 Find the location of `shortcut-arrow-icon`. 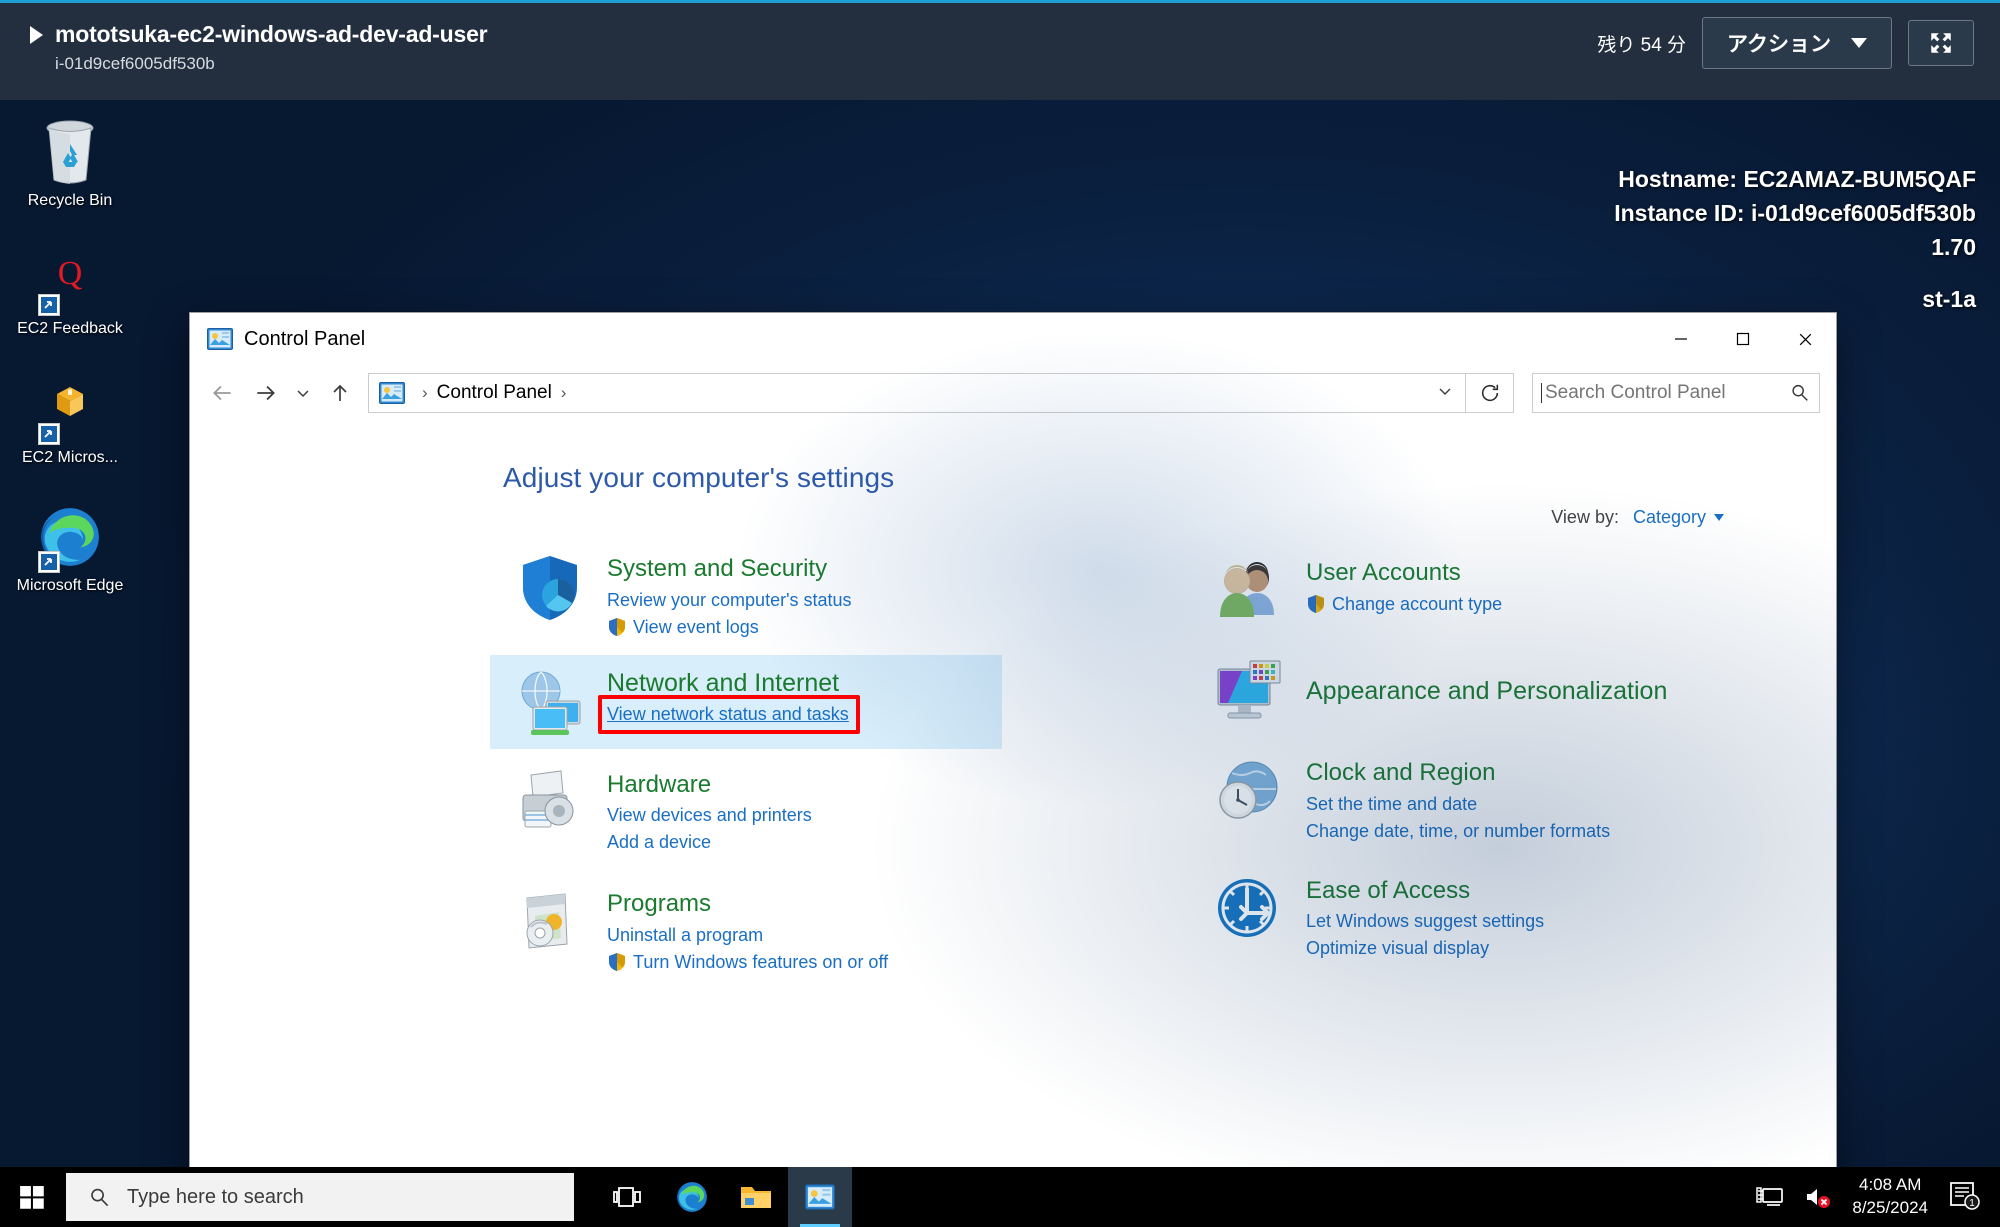

shortcut-arrow-icon is located at coordinates (49, 305).